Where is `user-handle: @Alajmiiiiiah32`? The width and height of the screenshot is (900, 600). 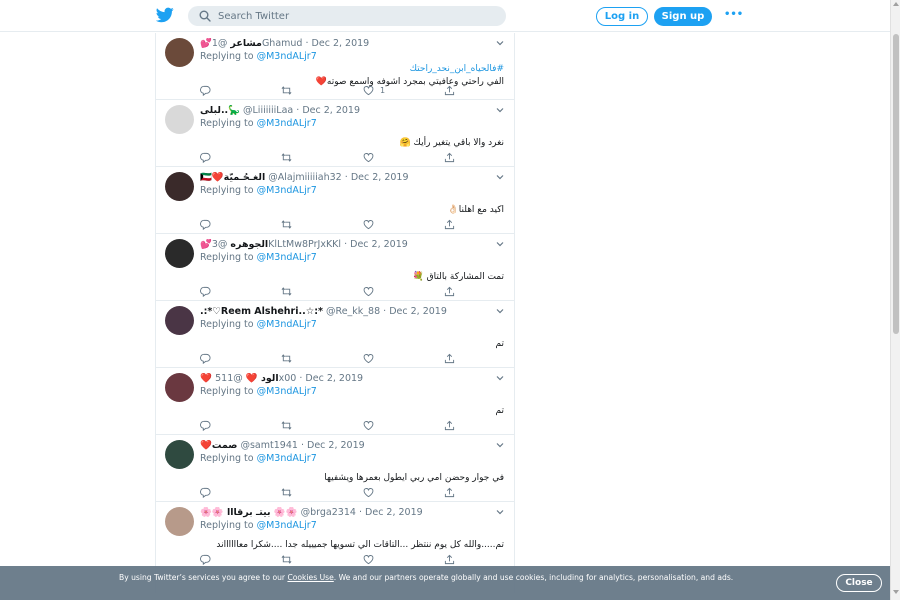
user-handle: @Alajmiiiiiah32 is located at coordinates (304, 177).